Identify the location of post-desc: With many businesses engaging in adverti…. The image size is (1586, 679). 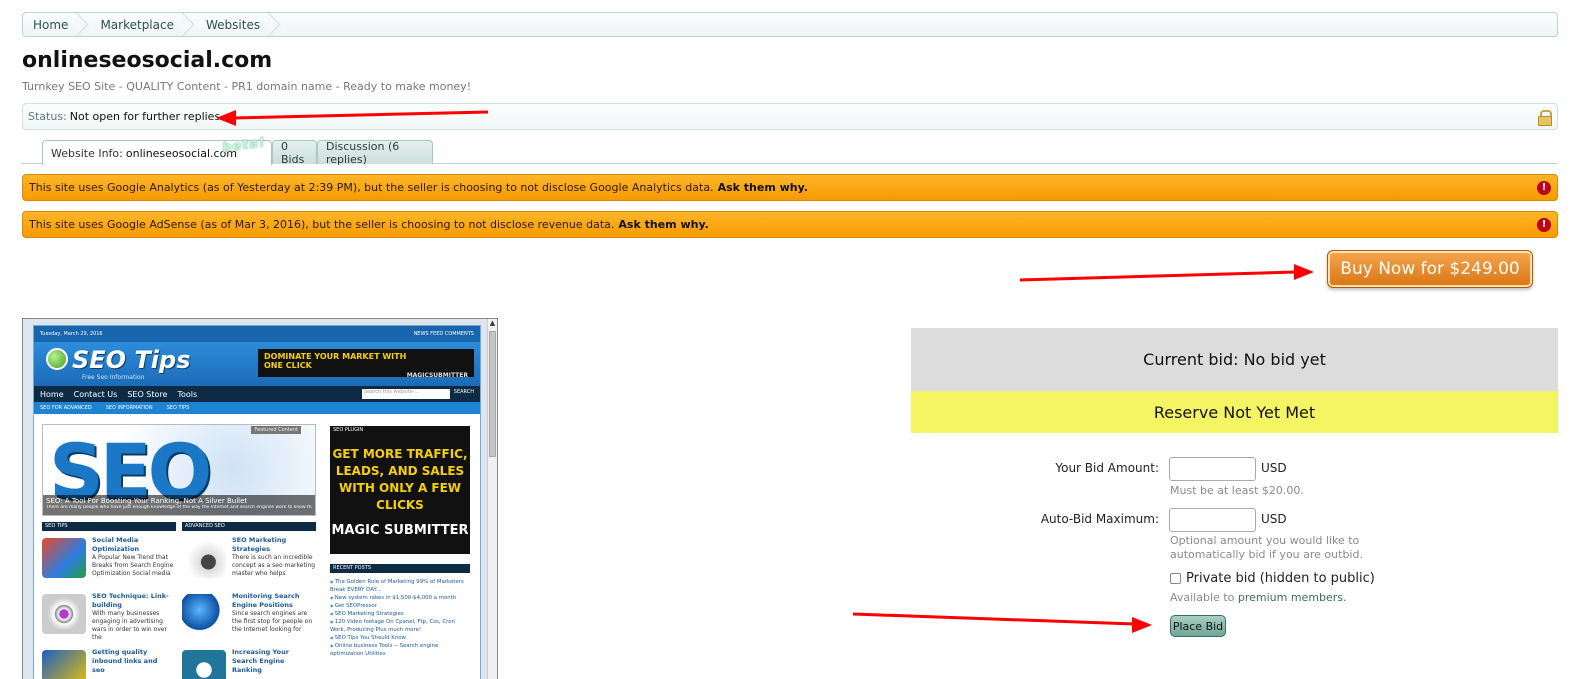
(129, 625).